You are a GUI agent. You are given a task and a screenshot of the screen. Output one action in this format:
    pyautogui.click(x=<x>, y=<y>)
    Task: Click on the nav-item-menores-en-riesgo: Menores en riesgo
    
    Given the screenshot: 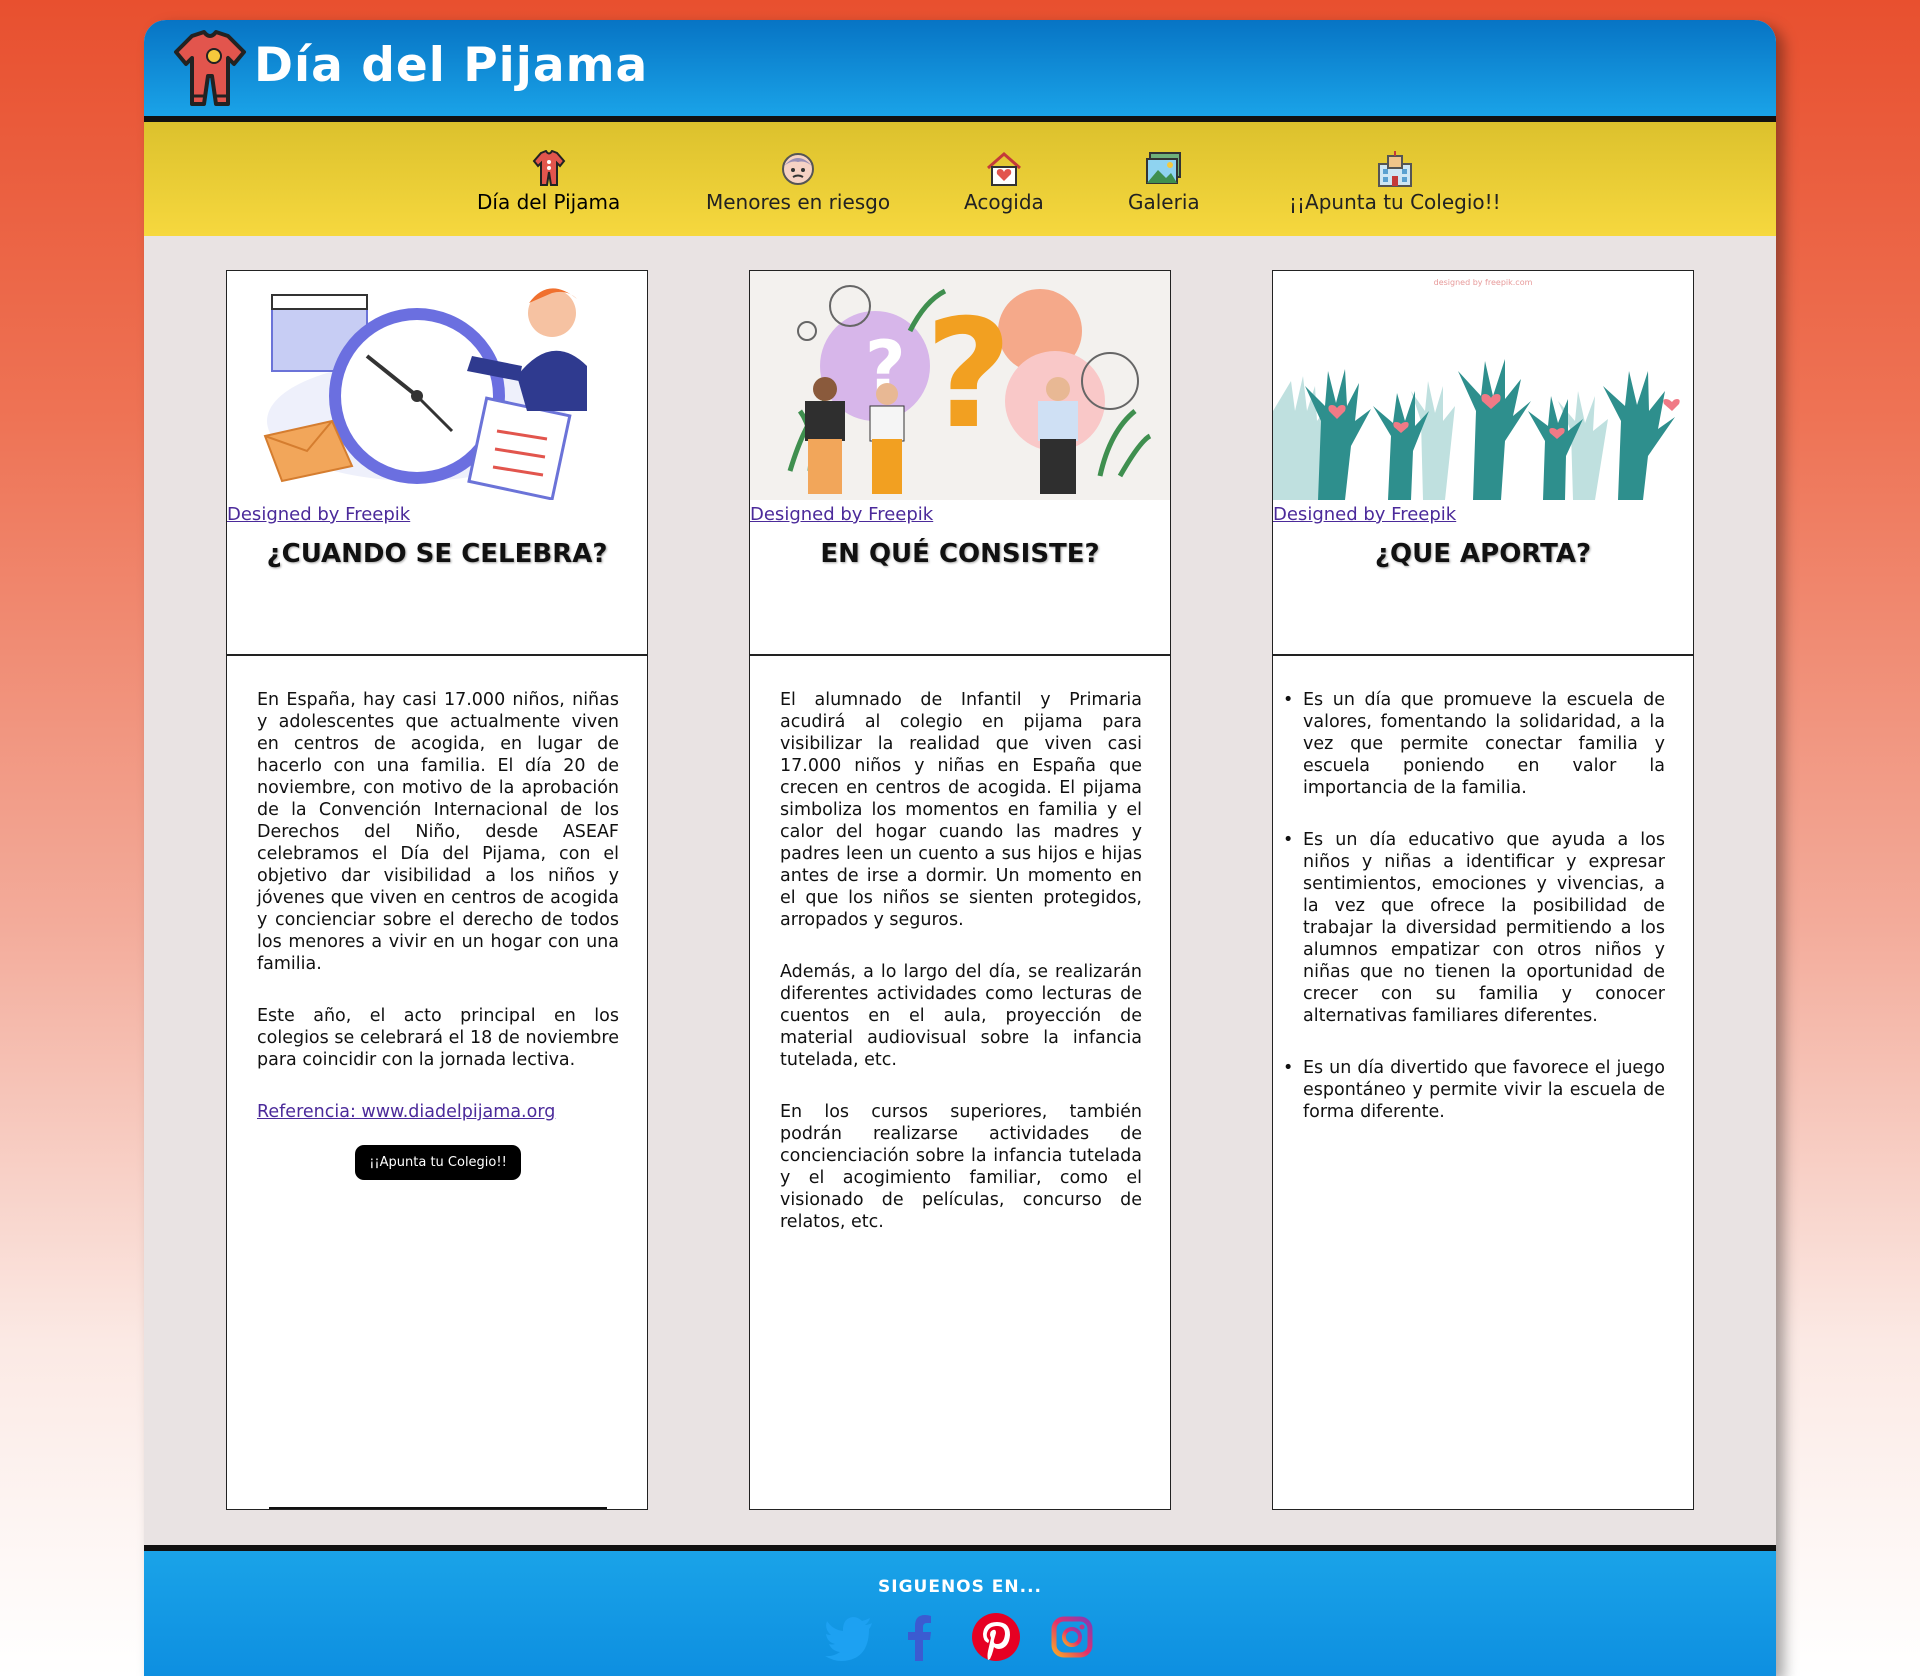 What is the action you would take?
    pyautogui.click(x=798, y=182)
    